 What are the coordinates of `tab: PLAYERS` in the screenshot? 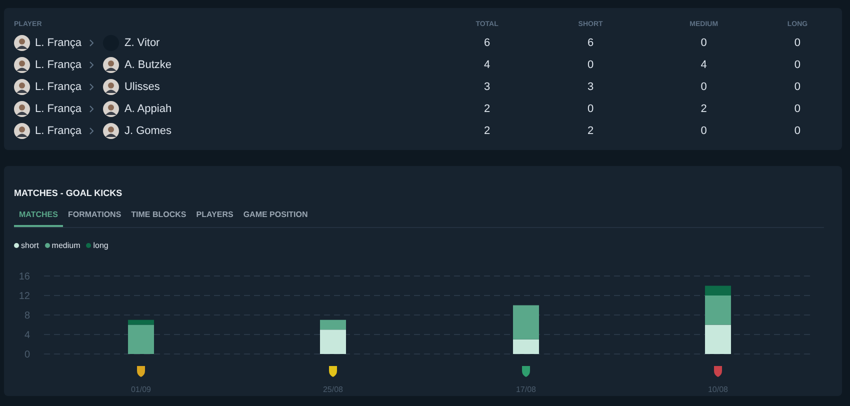 It's located at (214, 217).